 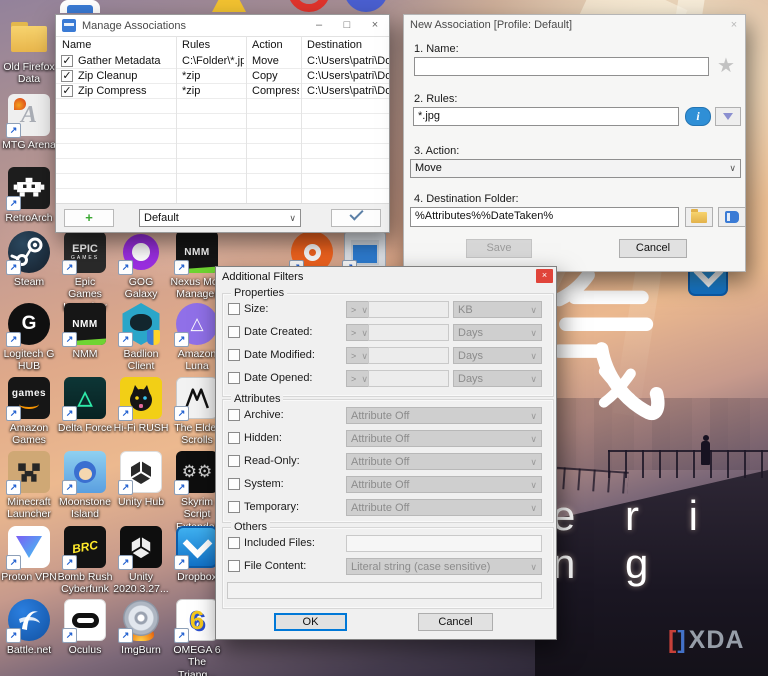 I want to click on profile-select: Default, so click(x=220, y=218).